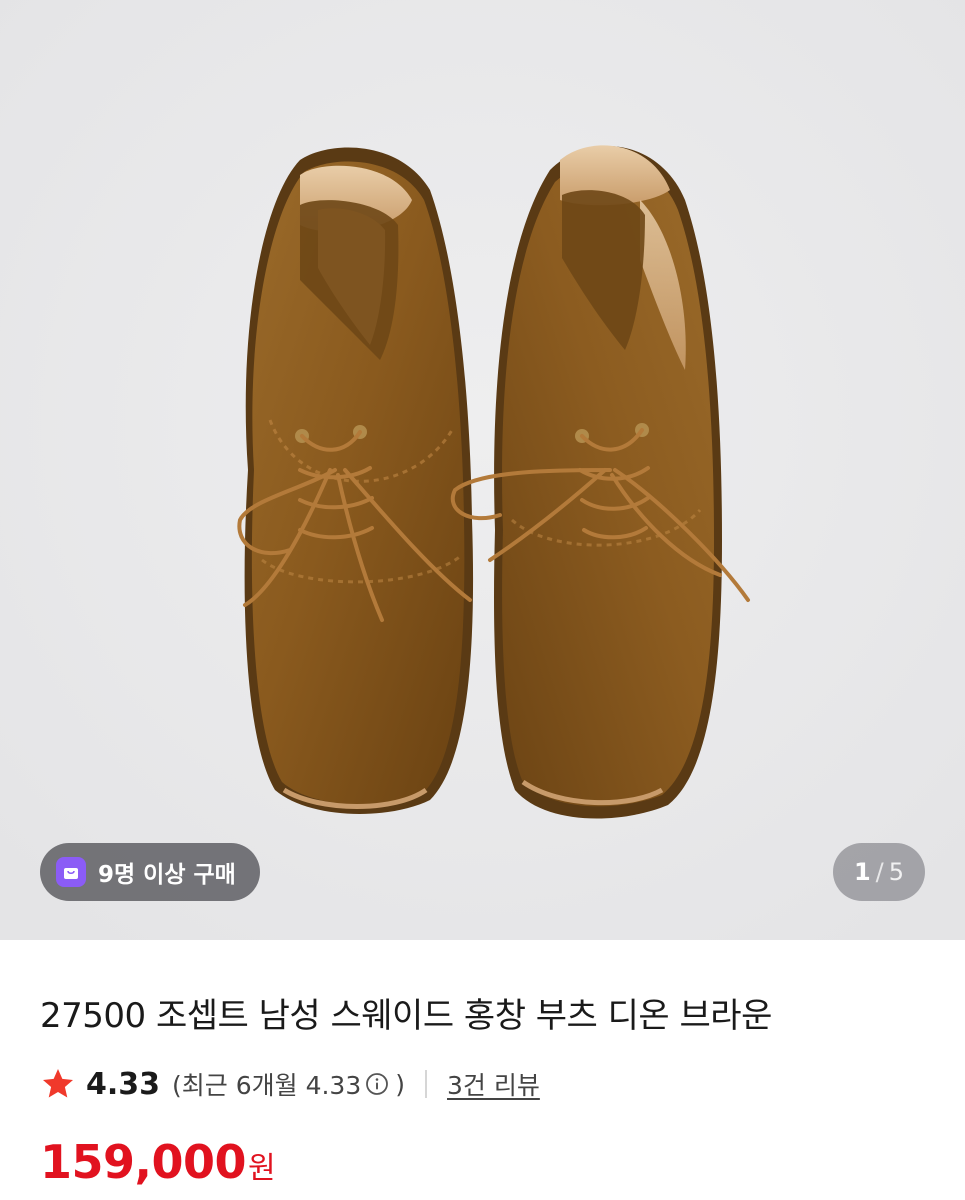  What do you see at coordinates (355, 480) in the screenshot?
I see `left-boot` at bounding box center [355, 480].